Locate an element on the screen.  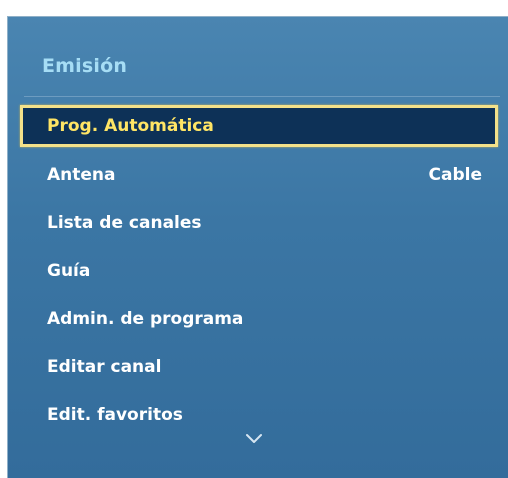
menu-item-label: Editar canal is located at coordinates (104, 367).